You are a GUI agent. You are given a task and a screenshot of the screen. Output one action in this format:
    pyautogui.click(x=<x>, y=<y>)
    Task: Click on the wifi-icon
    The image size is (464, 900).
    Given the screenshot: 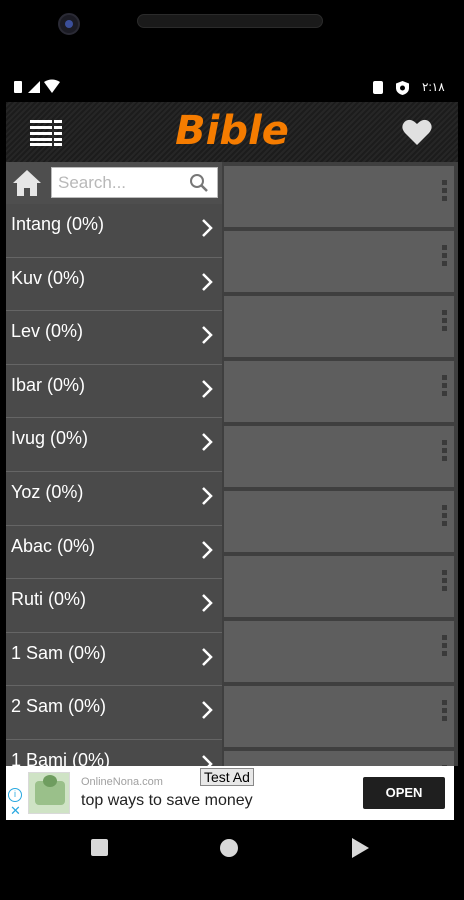 What is the action you would take?
    pyautogui.click(x=52, y=86)
    